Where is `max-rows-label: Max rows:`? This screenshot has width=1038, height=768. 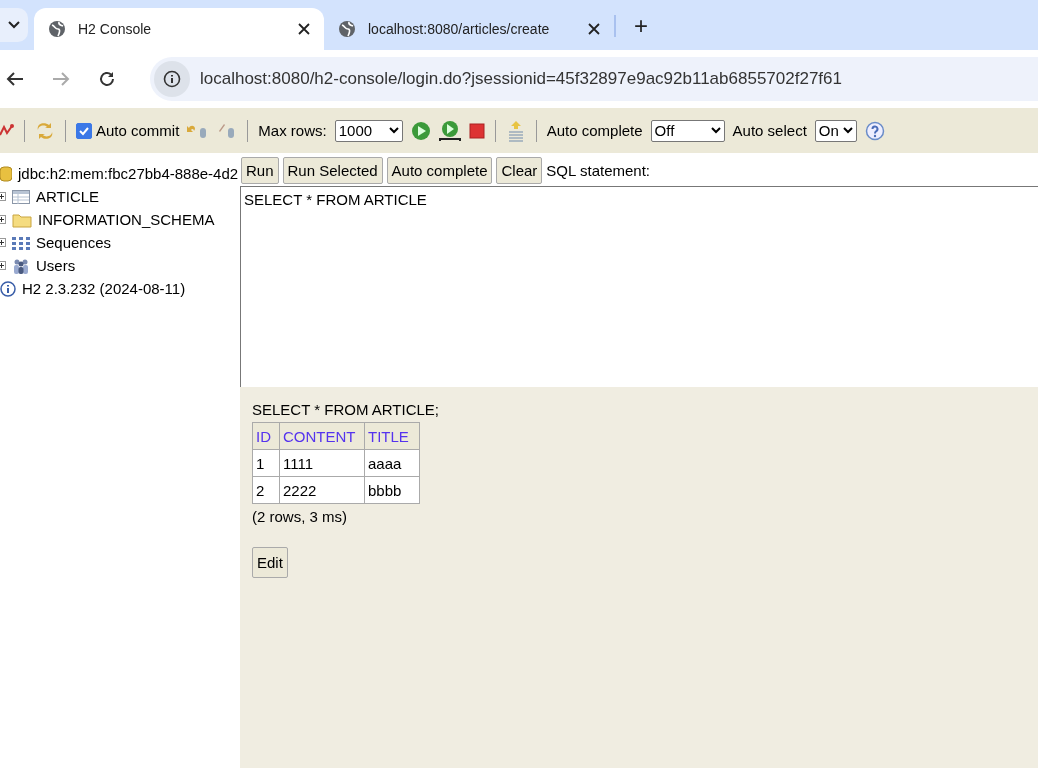
max-rows-label: Max rows: is located at coordinates (292, 130).